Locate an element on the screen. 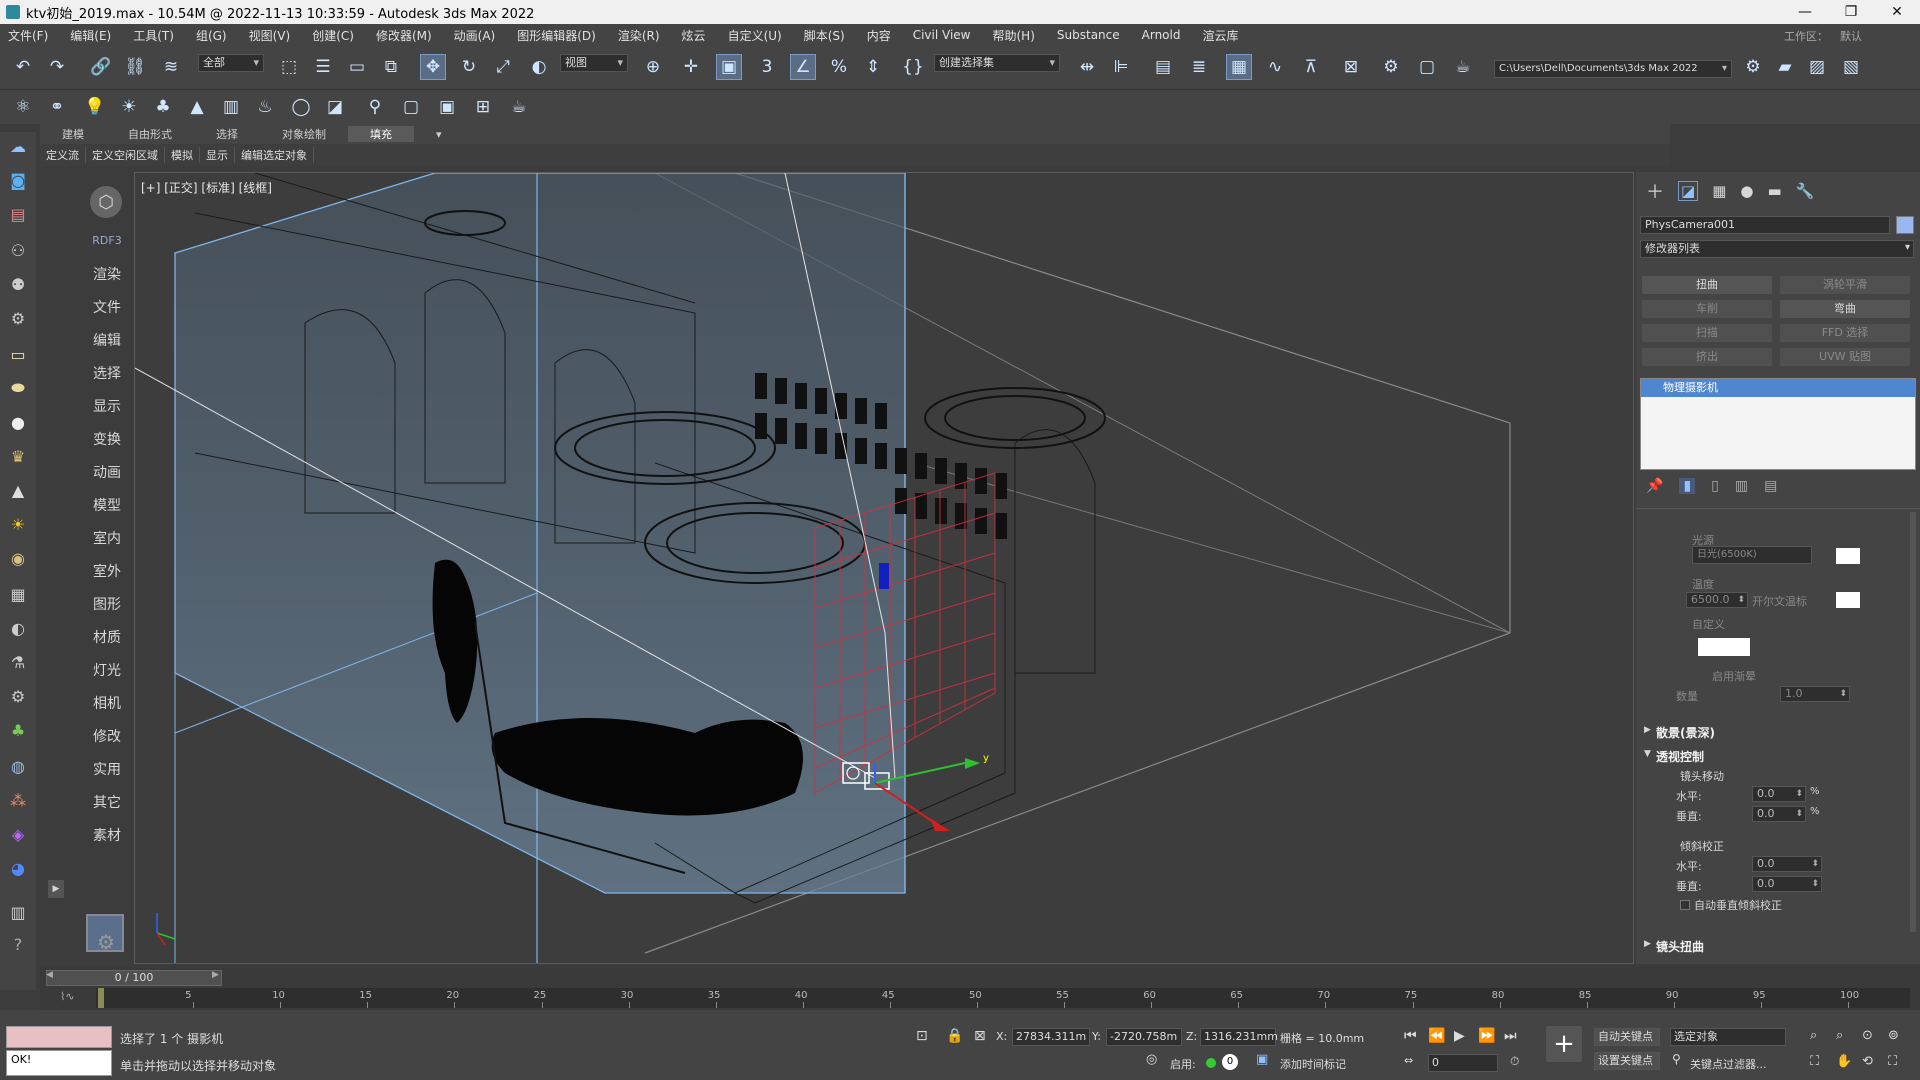  window-crossing-icon: ⧉ is located at coordinates (391, 67).